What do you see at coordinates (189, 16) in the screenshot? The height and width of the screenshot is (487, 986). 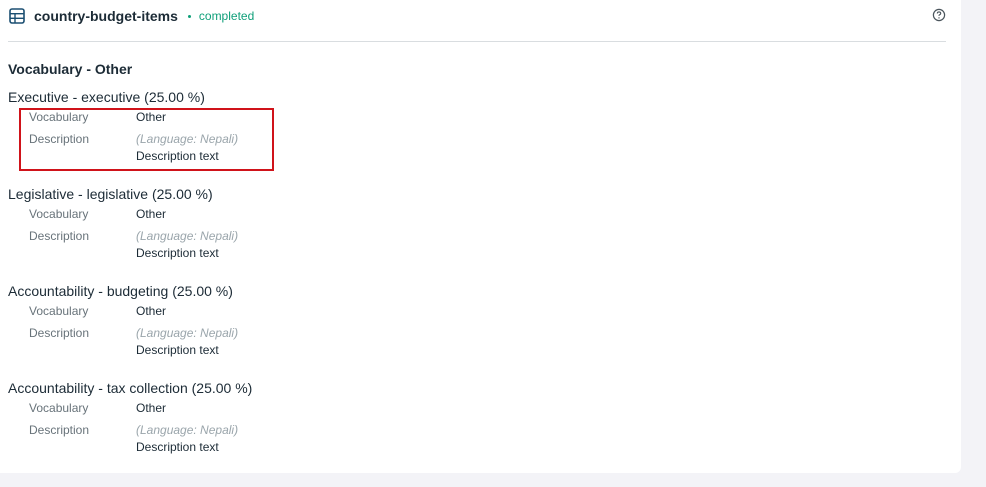 I see `status-dot-icon` at bounding box center [189, 16].